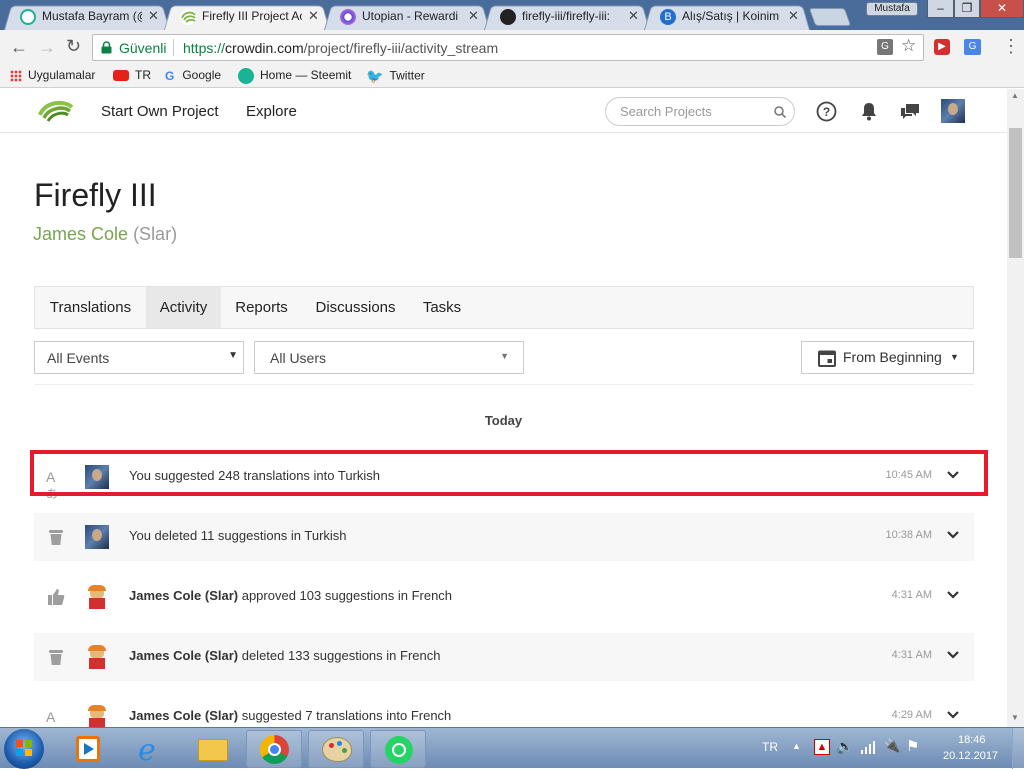 This screenshot has width=1024, height=769. Describe the element at coordinates (972, 47) in the screenshot. I see `google-translate-extension-icon: G` at that location.